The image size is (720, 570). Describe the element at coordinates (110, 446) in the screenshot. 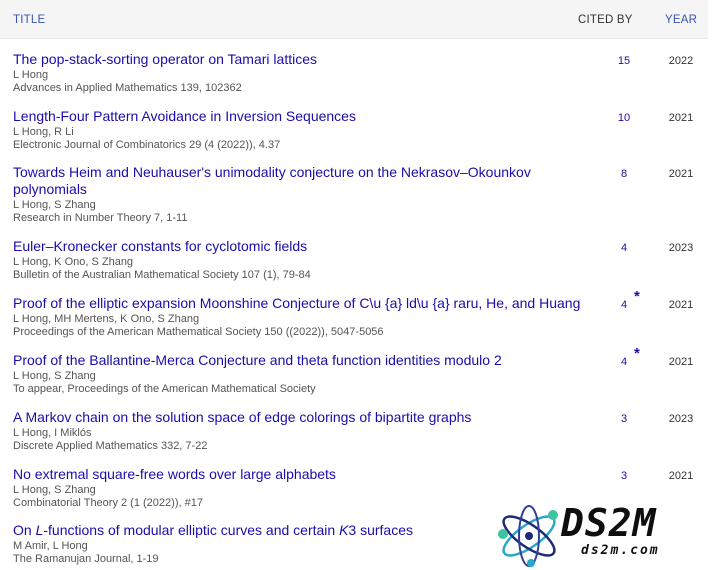

I see `article-venue: Discrete Applied Mathematics 332, 7-22` at that location.